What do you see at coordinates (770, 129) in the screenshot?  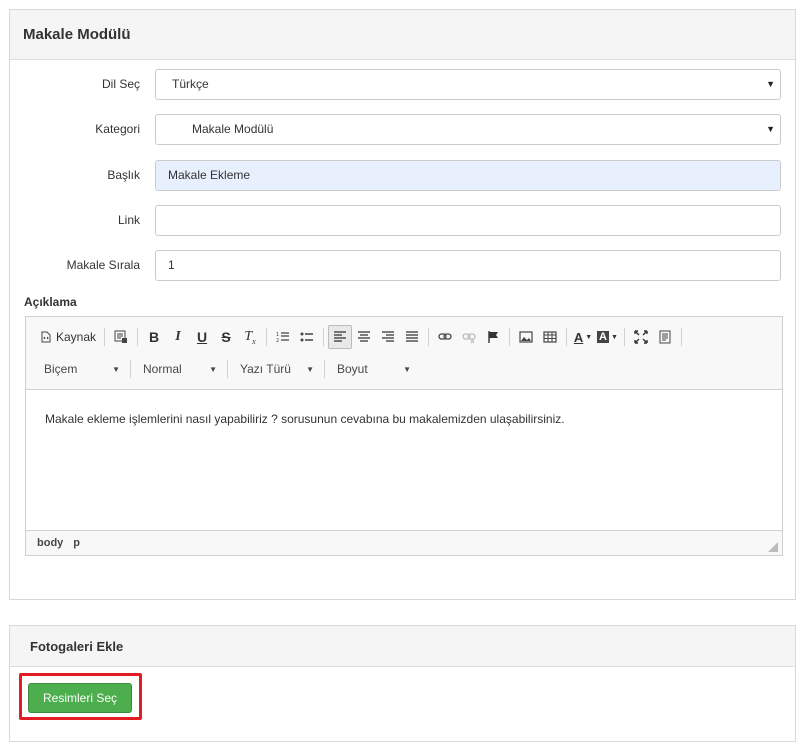 I see `caret-down-icon: ▼` at bounding box center [770, 129].